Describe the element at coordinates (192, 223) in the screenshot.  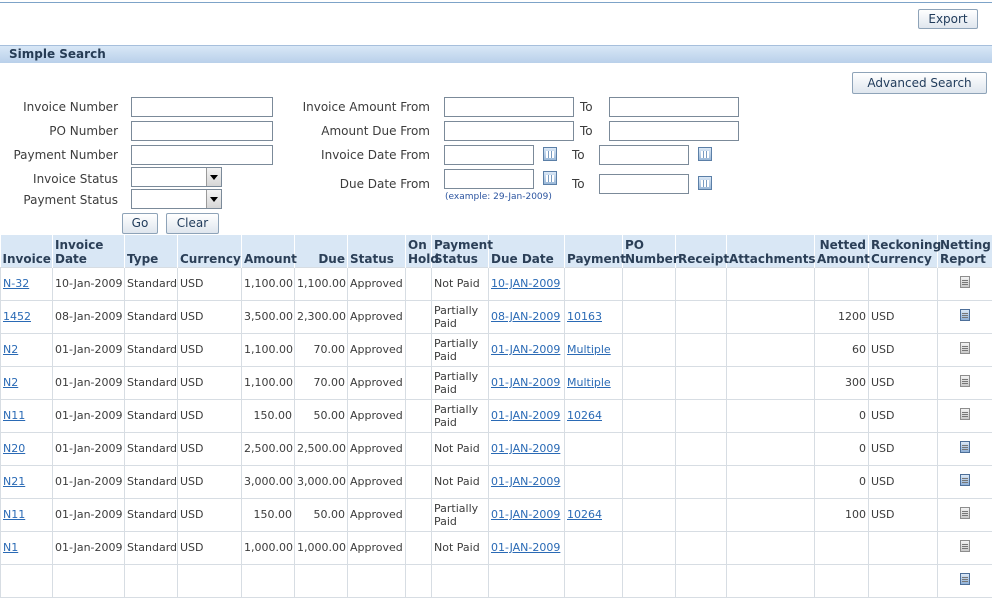
I see `clear-button: Clear` at that location.